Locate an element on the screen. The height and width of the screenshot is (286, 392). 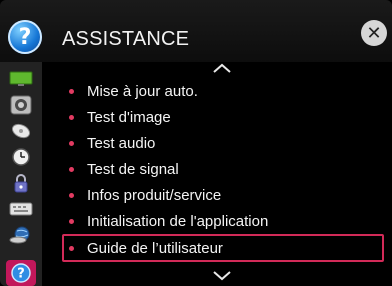
menu-item-audio-test: Test audio is located at coordinates (223, 143).